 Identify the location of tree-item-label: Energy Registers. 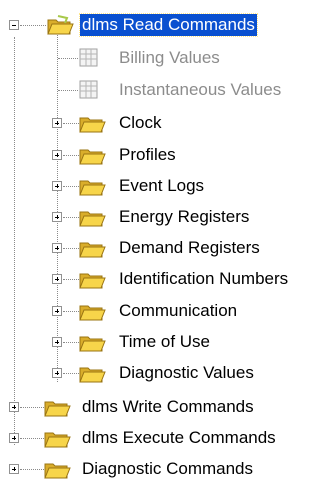
(184, 217).